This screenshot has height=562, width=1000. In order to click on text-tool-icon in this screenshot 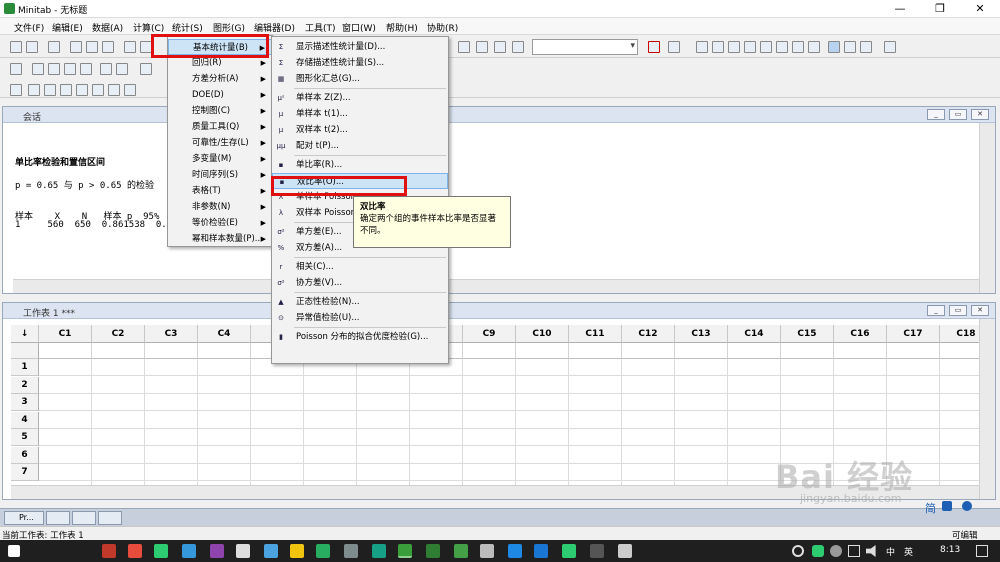, I will do `click(34, 90)`.